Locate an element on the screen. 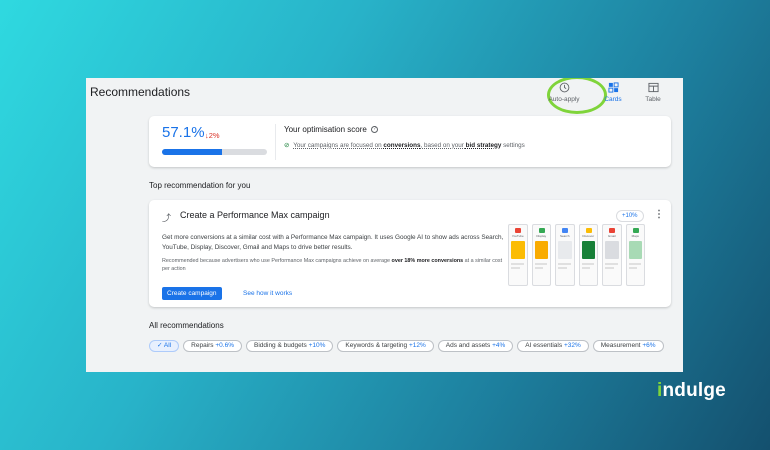 This screenshot has height=450, width=770. preview-youtube: YouTube is located at coordinates (518, 255).